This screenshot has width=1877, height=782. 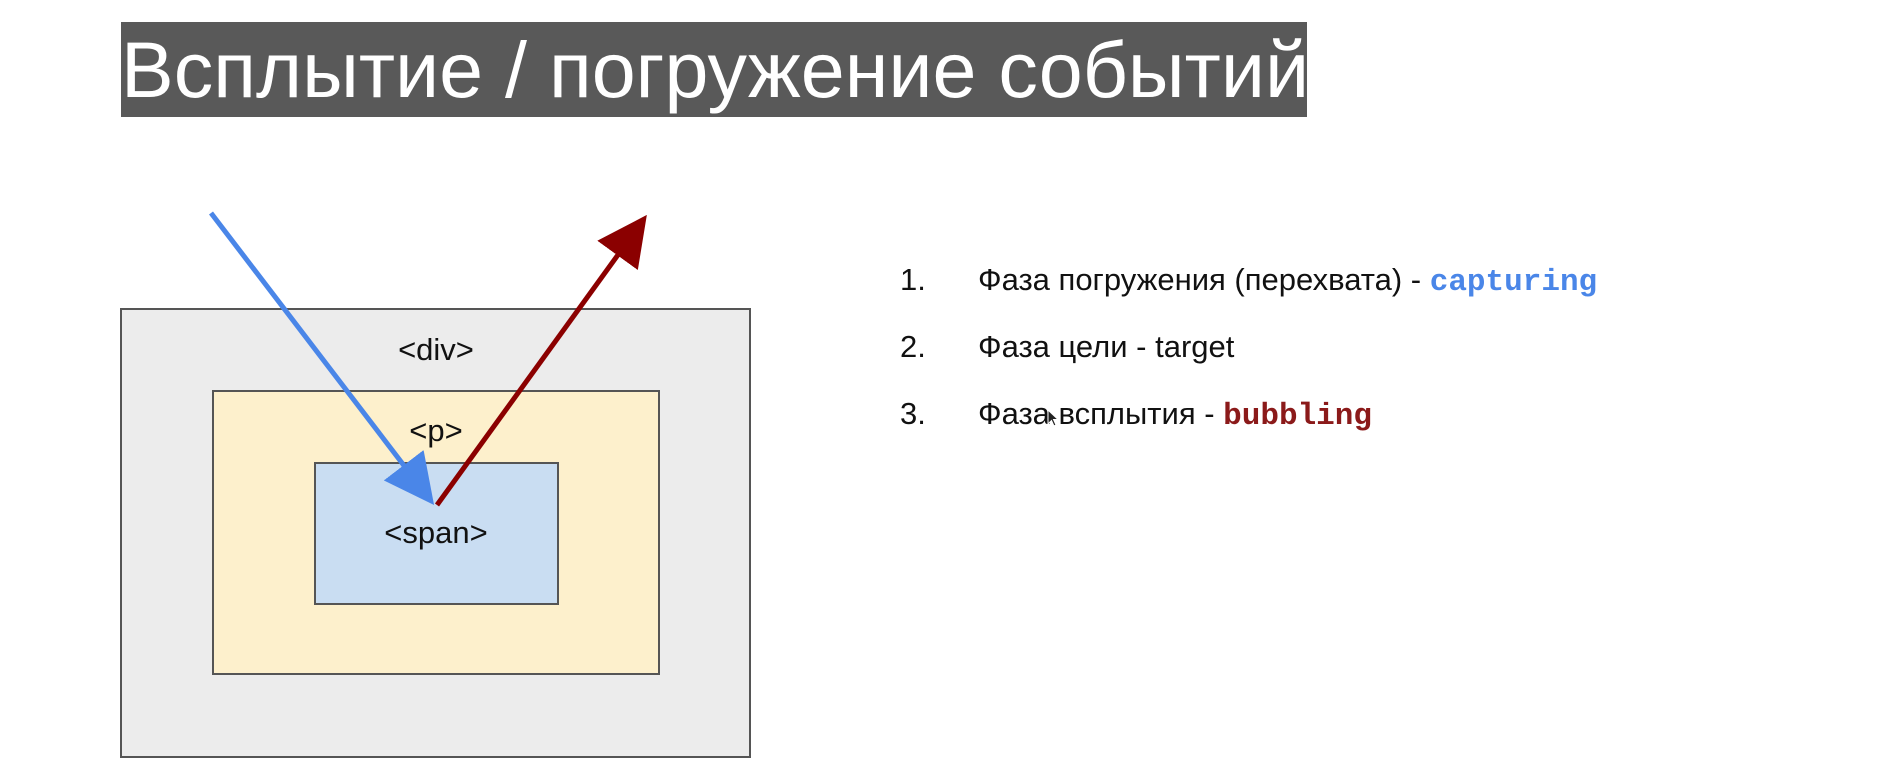 I want to click on slide-title: Всплытие / погружение событий, so click(x=715, y=69).